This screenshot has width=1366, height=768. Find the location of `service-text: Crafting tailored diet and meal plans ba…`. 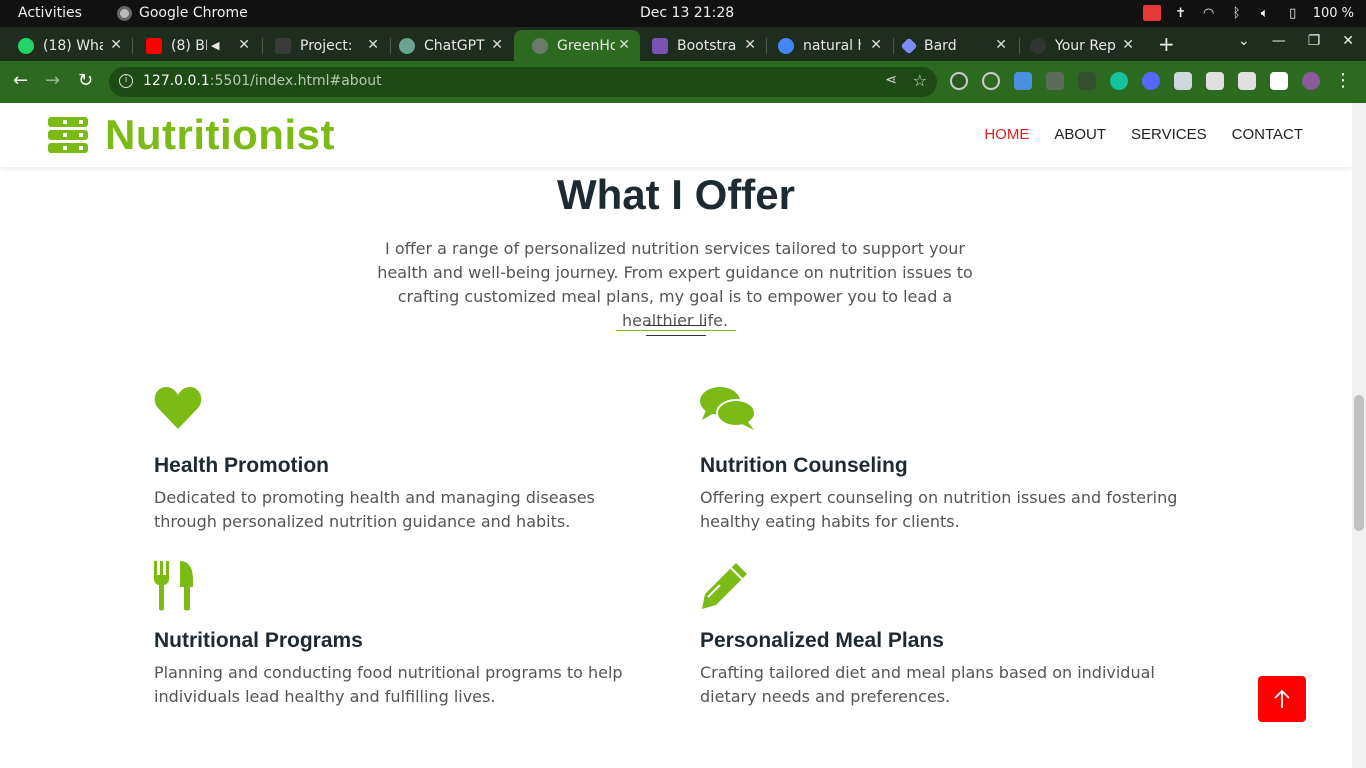

service-text: Crafting tailored diet and meal plans ba… is located at coordinates (927, 684).